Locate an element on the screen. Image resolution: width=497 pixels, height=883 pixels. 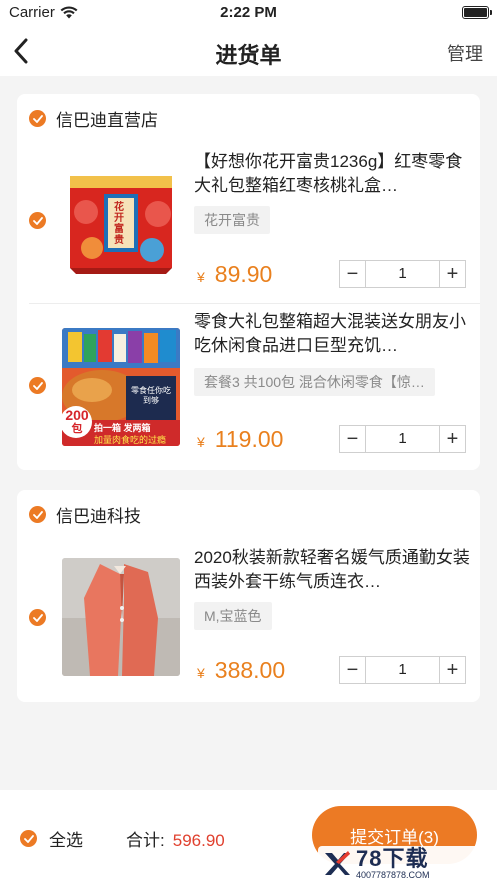
store-name: 信巴迪科技 is located at coordinates (98, 516).